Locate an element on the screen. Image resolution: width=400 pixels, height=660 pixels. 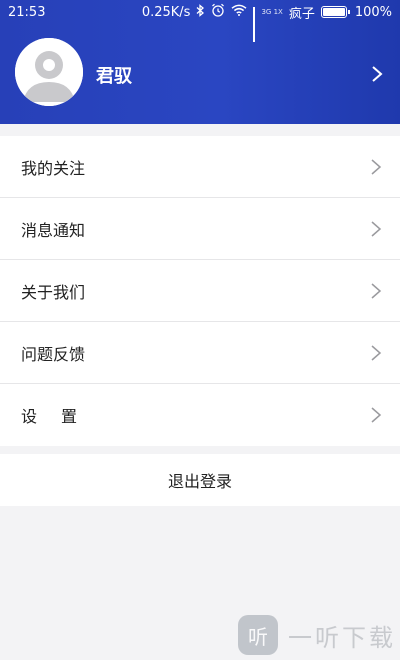
network-type-badge: 3G 1X is located at coordinates (272, 11).